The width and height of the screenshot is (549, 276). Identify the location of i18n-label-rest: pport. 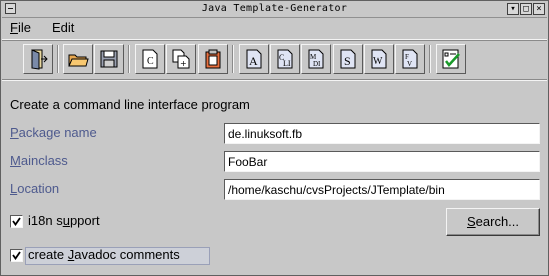
(84, 220).